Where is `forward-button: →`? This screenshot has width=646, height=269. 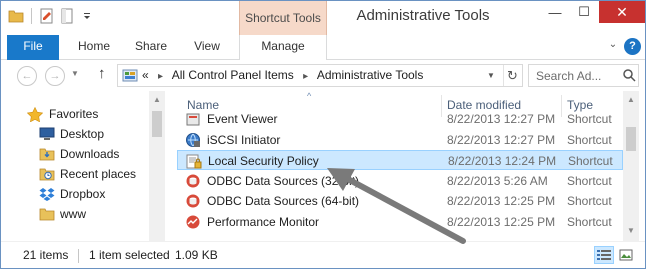
forward-button: → is located at coordinates (55, 76).